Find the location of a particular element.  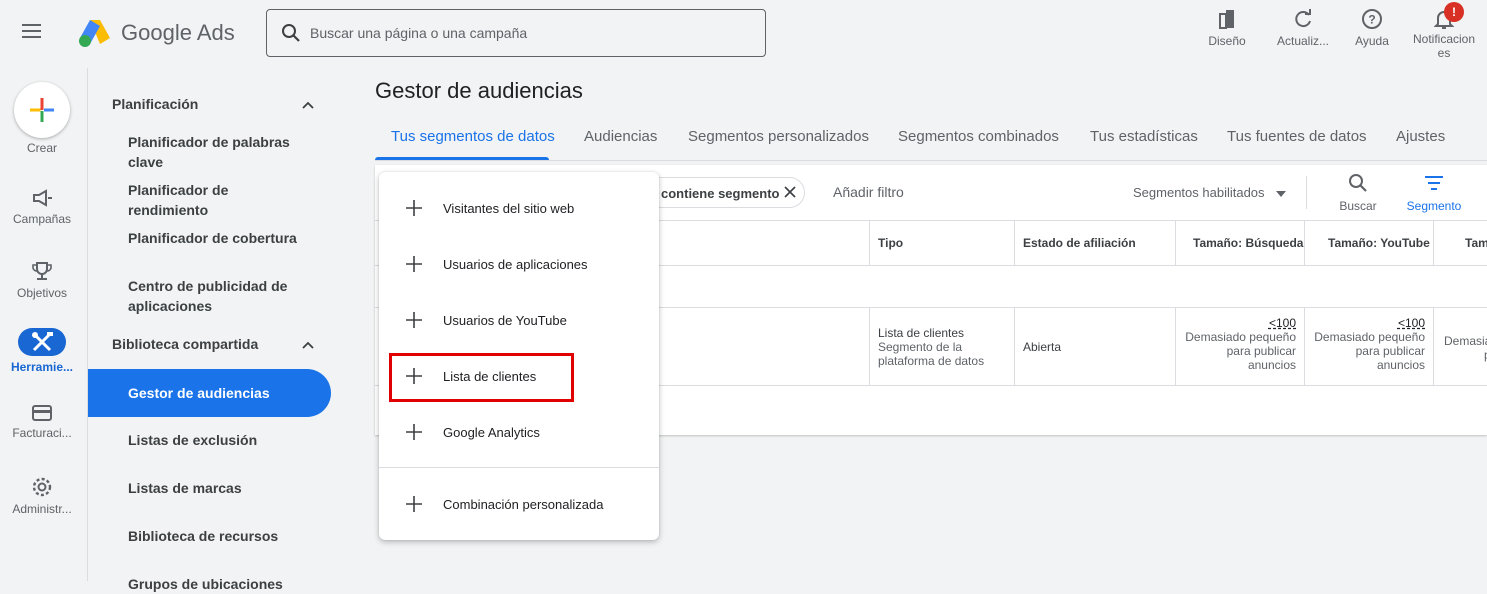

main-menu-icon is located at coordinates (42, 34).